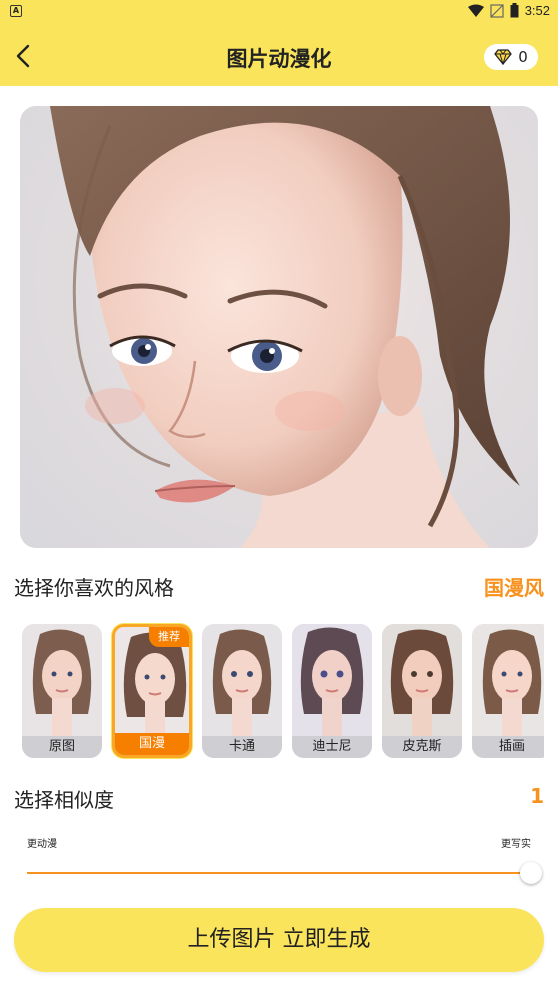 This screenshot has width=558, height=992. Describe the element at coordinates (279, 12) in the screenshot. I see `status-bar: A 3:52` at that location.